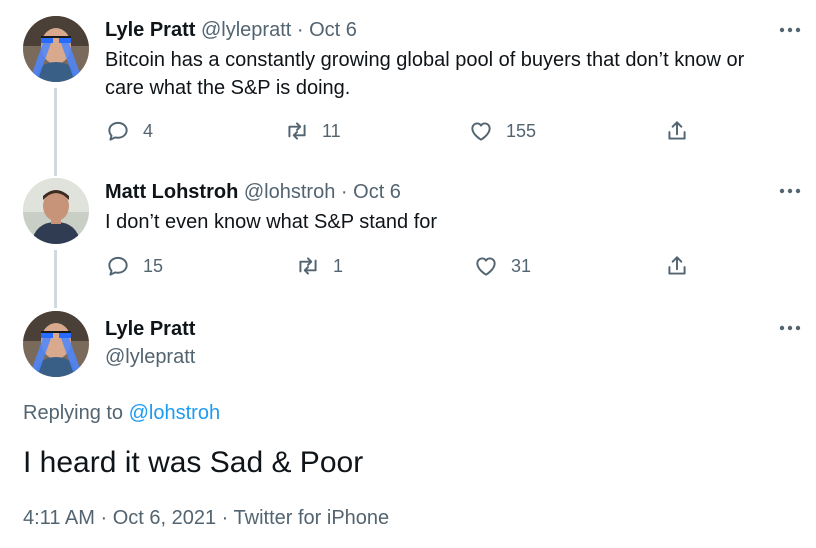 This screenshot has height=548, width=816. Describe the element at coordinates (164, 518) in the screenshot. I see `tweet-full-date: Oct 6, 2021` at that location.